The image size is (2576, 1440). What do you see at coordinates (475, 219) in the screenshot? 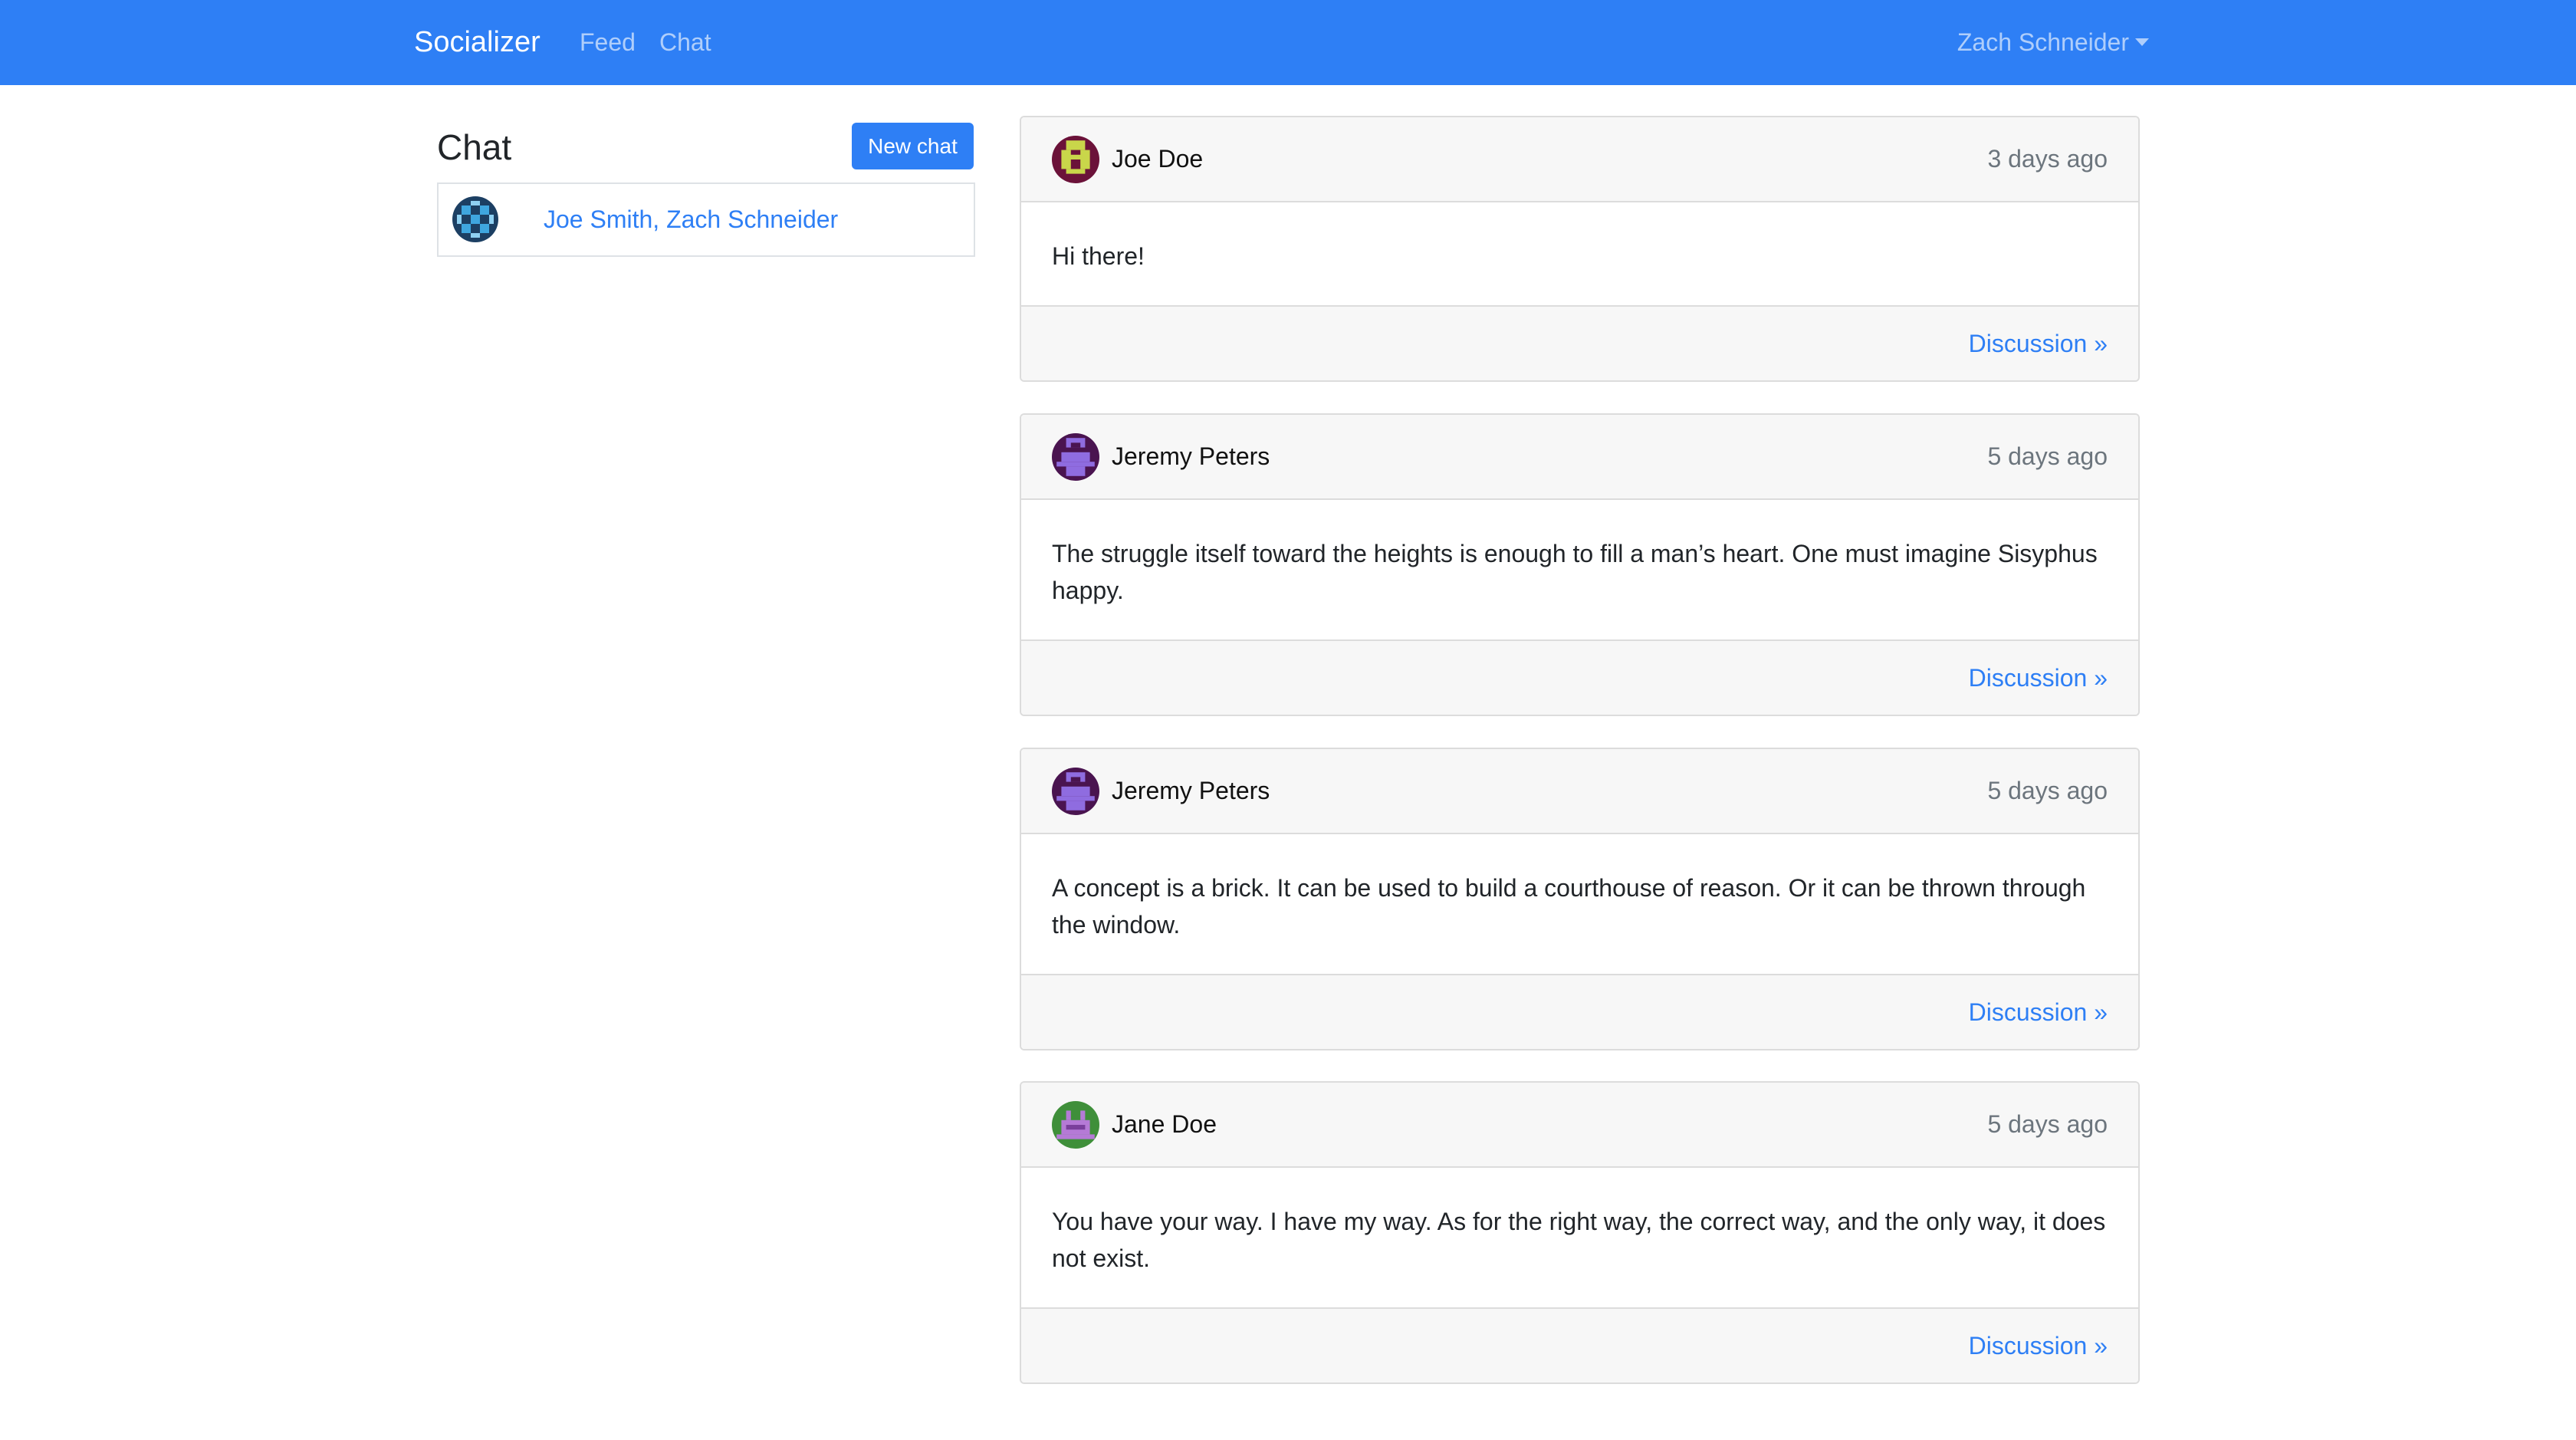
I see `identicon-avatar-blue` at bounding box center [475, 219].